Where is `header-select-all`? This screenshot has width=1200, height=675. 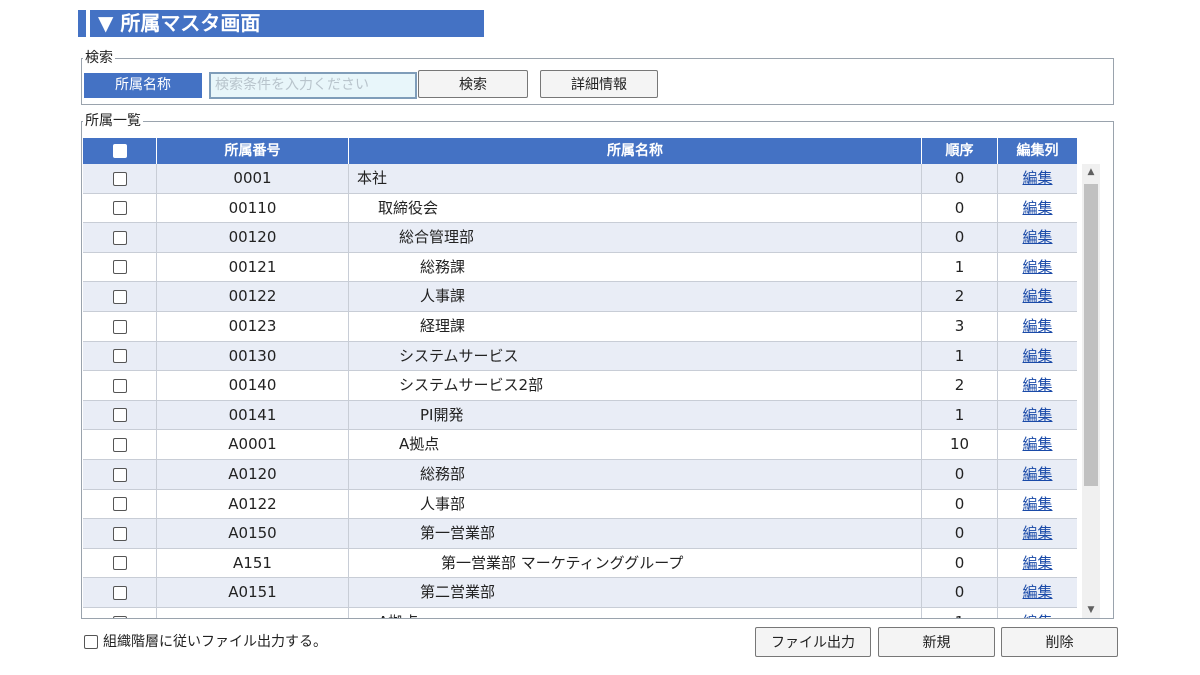
header-select-all is located at coordinates (120, 151).